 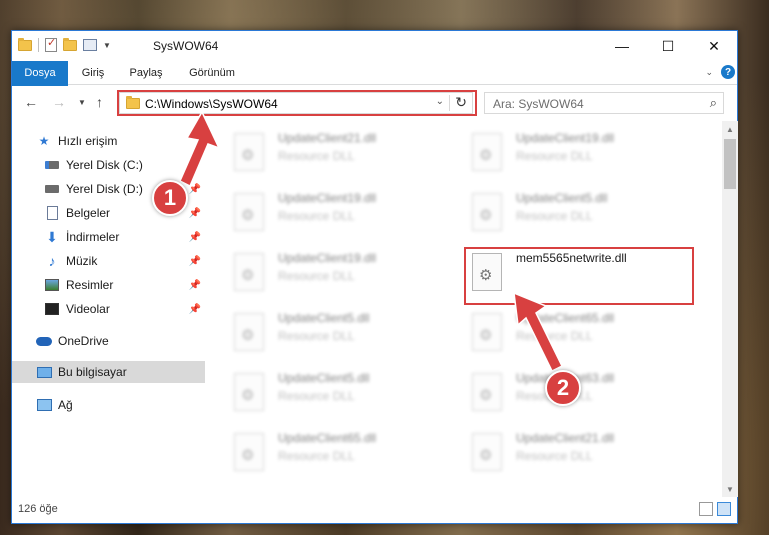 What do you see at coordinates (563, 388) in the screenshot?
I see `step-2-badge: 2` at bounding box center [563, 388].